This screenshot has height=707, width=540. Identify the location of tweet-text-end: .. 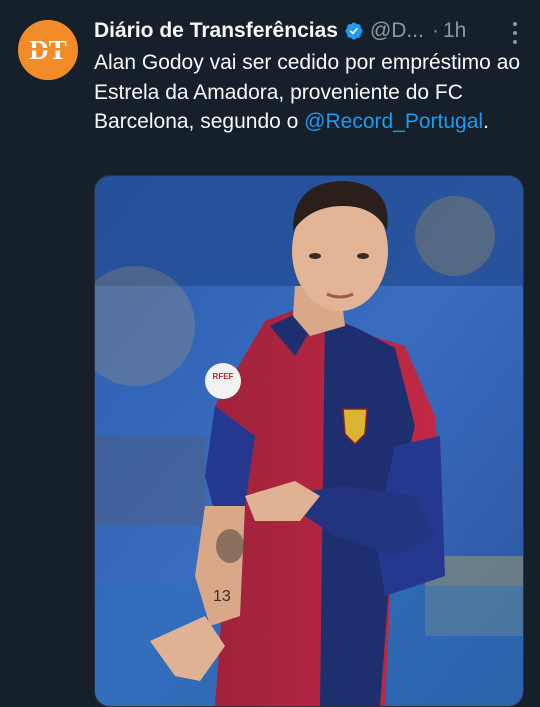
(486, 121).